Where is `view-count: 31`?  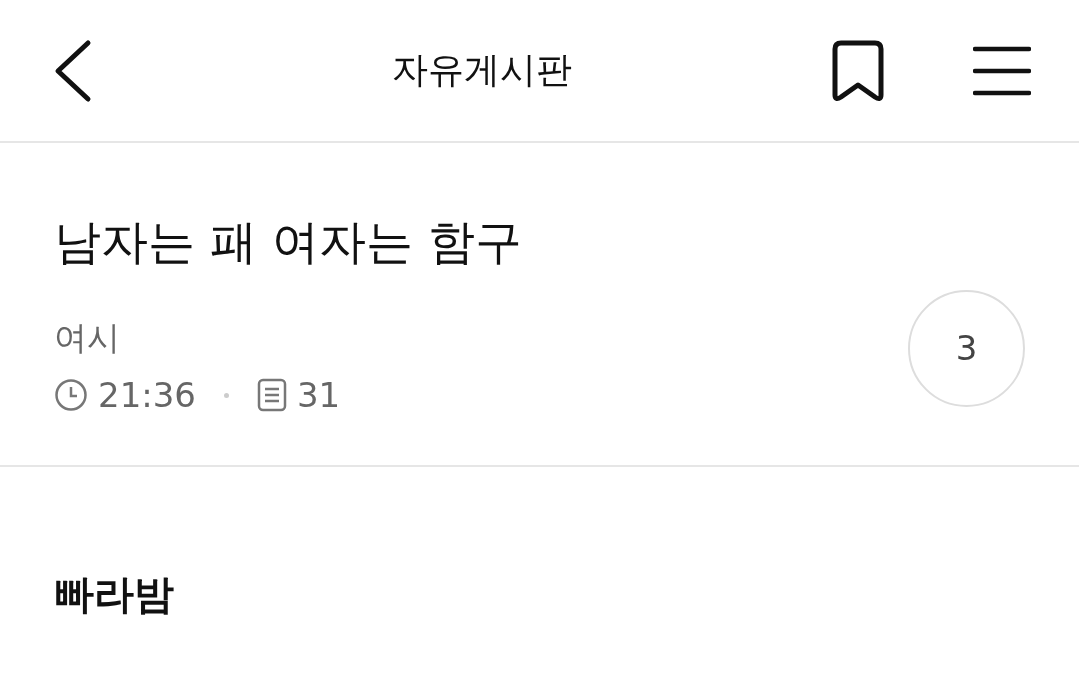
view-count: 31 is located at coordinates (319, 395).